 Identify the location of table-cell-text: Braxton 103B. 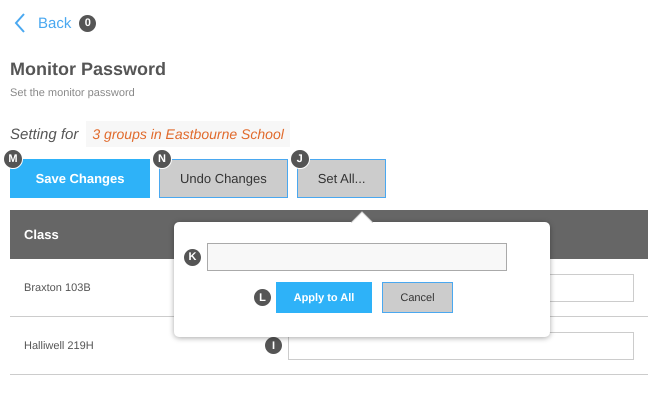
(58, 288).